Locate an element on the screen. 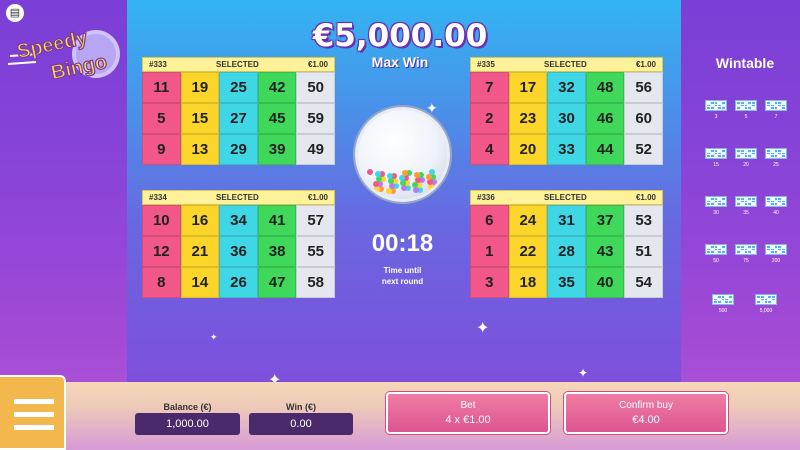 Image resolution: width=800 pixels, height=450 pixels. card-id: #333 is located at coordinates (158, 64).